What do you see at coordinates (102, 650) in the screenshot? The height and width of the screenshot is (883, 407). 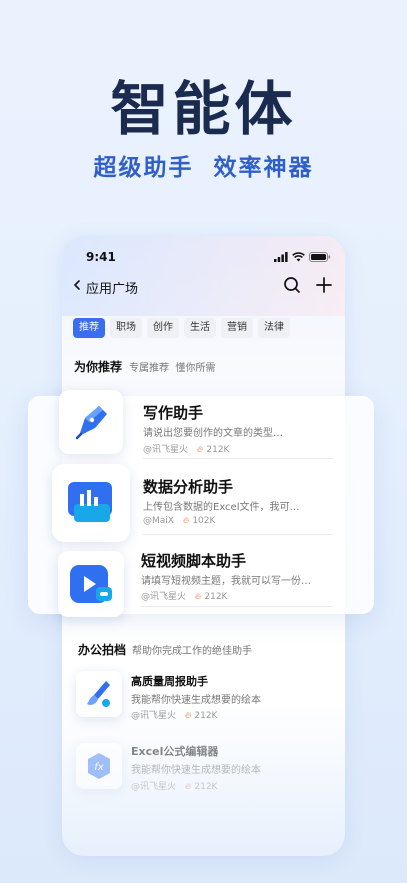 I see `section-title: 办公拍档` at bounding box center [102, 650].